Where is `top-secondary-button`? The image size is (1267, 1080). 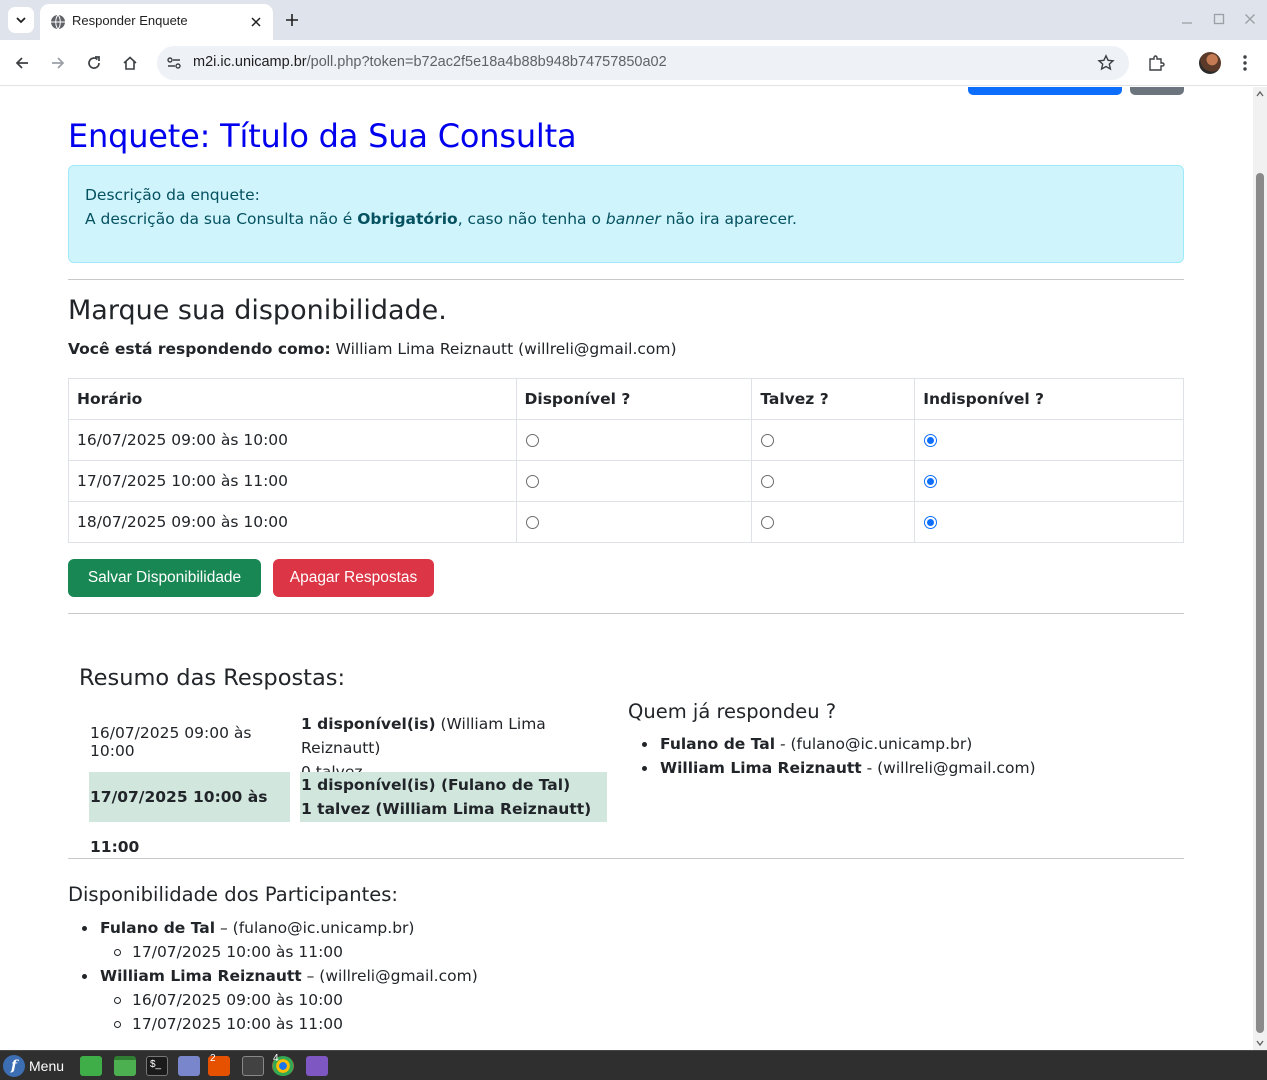
top-secondary-button is located at coordinates (1157, 91).